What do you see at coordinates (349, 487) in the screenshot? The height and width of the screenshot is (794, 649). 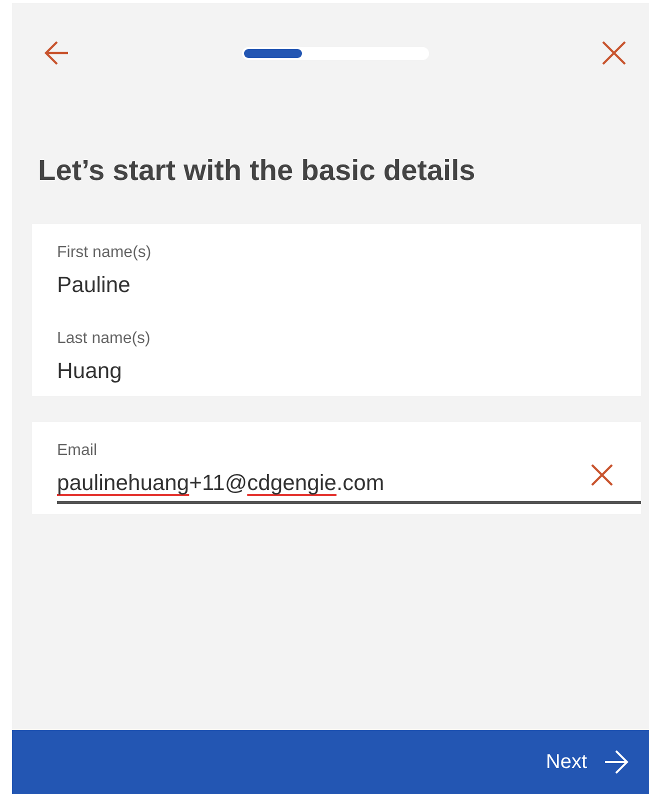 I see `input-field: paulinehuang+11@cdgengie.com` at bounding box center [349, 487].